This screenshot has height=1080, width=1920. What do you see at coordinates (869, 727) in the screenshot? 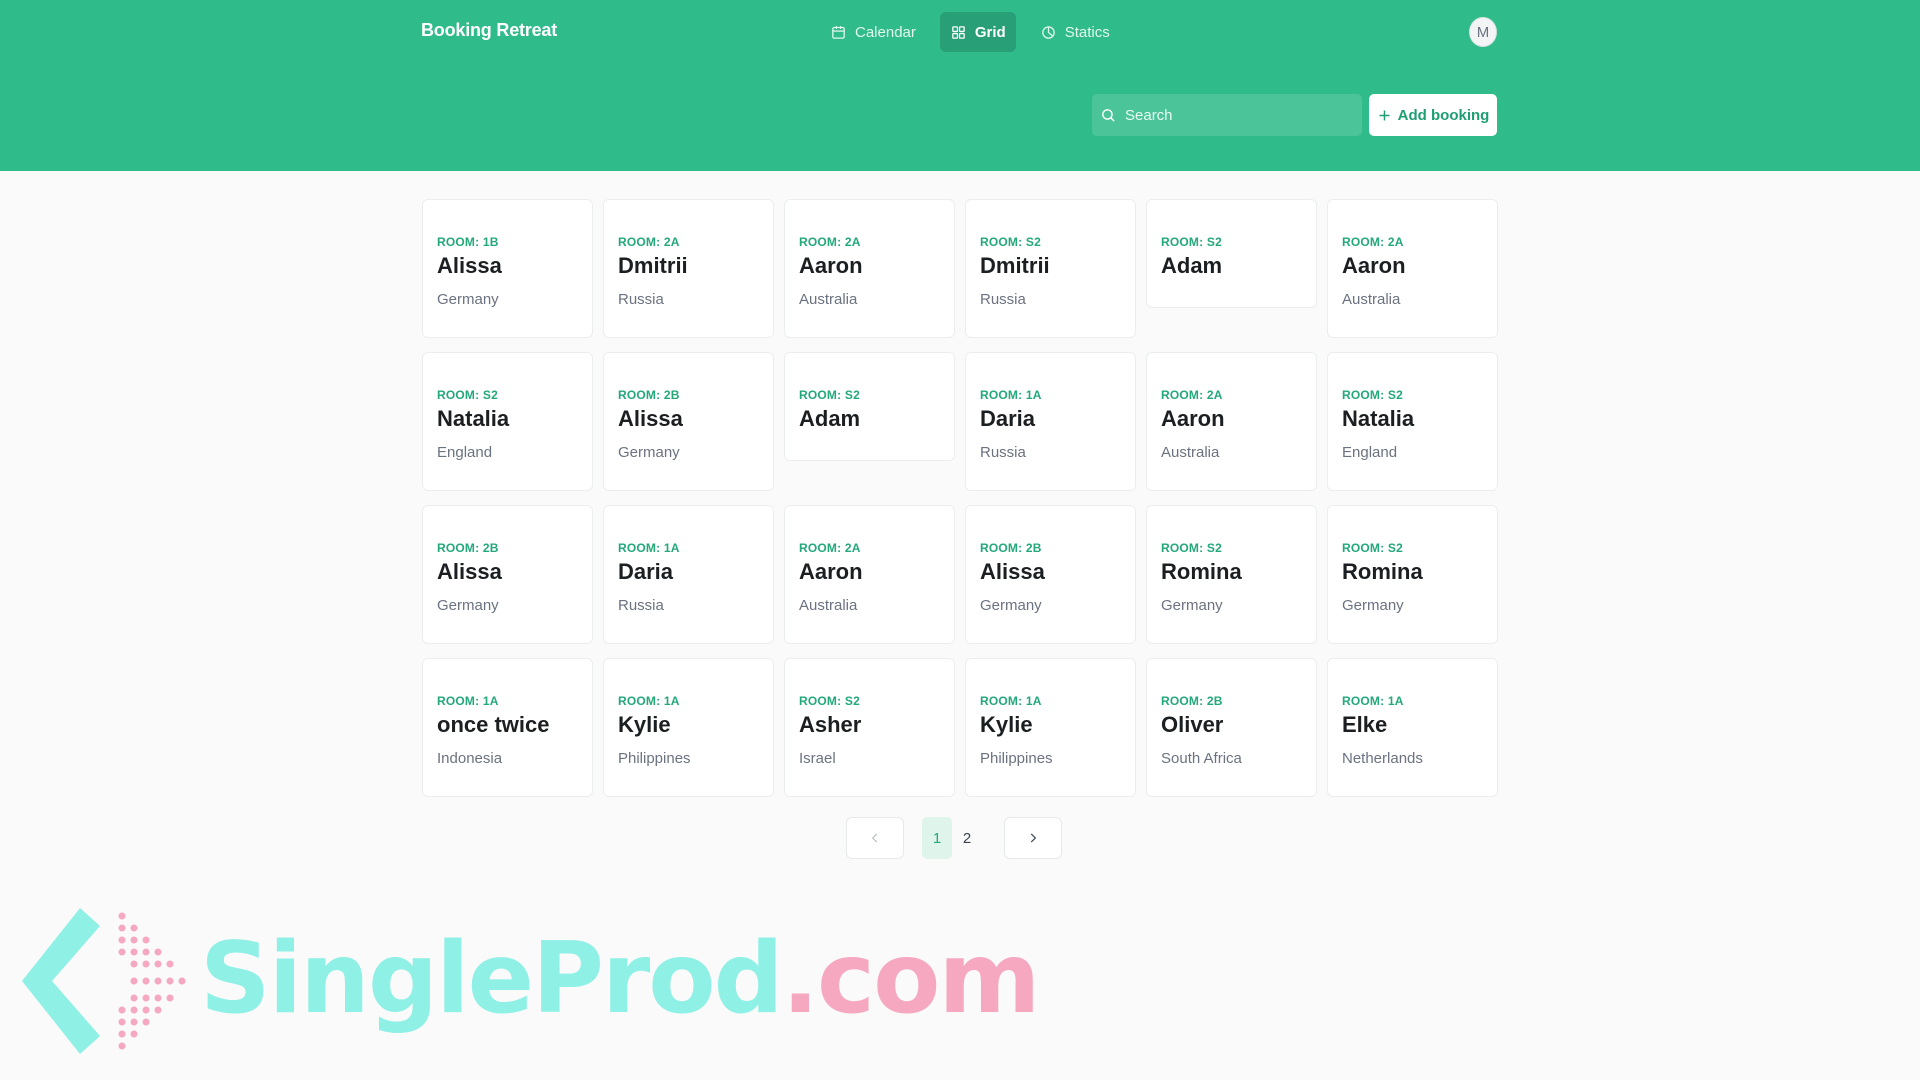
I see `booking-card: ROOM: S2 Asher Israel` at bounding box center [869, 727].